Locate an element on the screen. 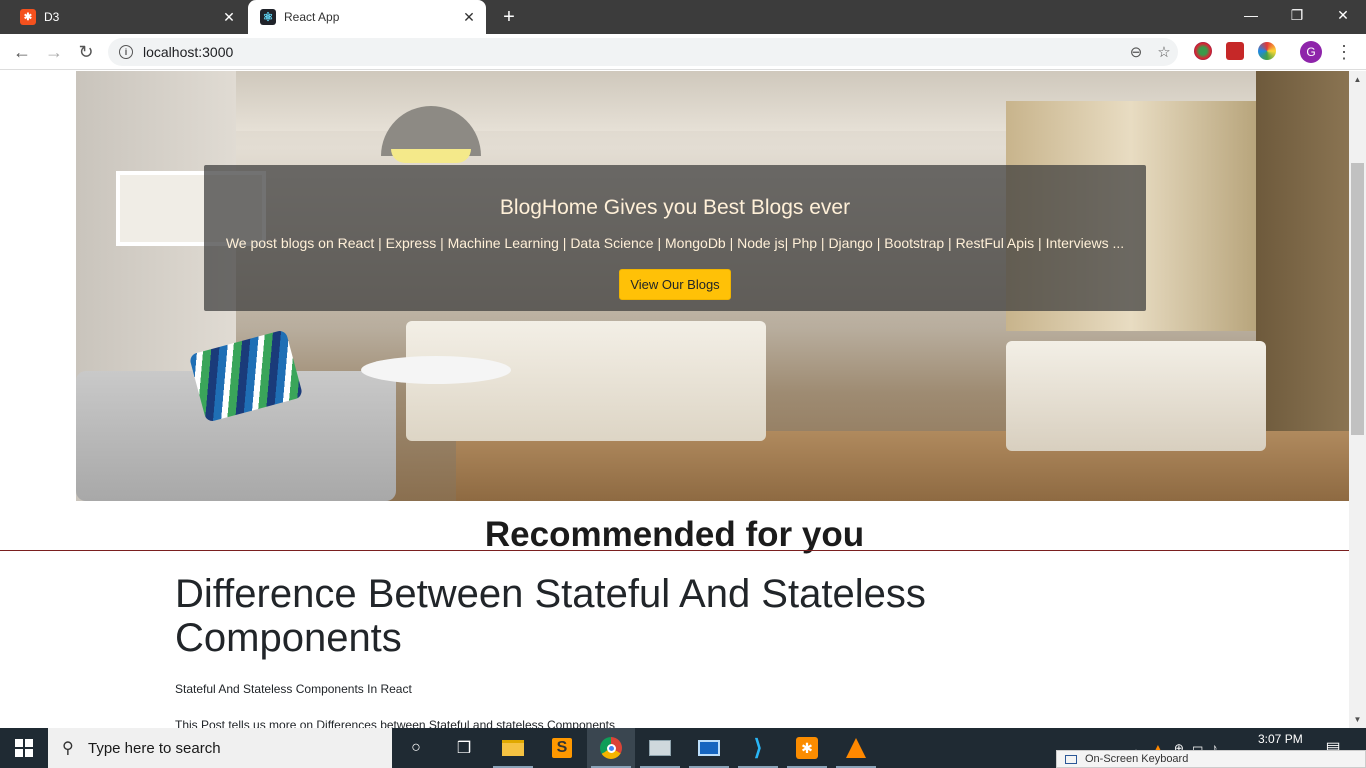 This screenshot has width=1366, height=768. divider is located at coordinates (674, 550).